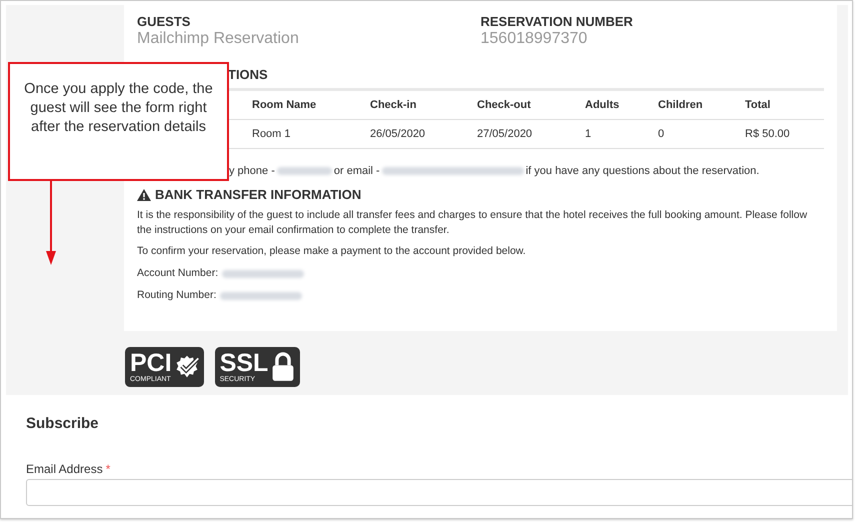  Describe the element at coordinates (621, 134) in the screenshot. I see `table-cell: 1` at that location.